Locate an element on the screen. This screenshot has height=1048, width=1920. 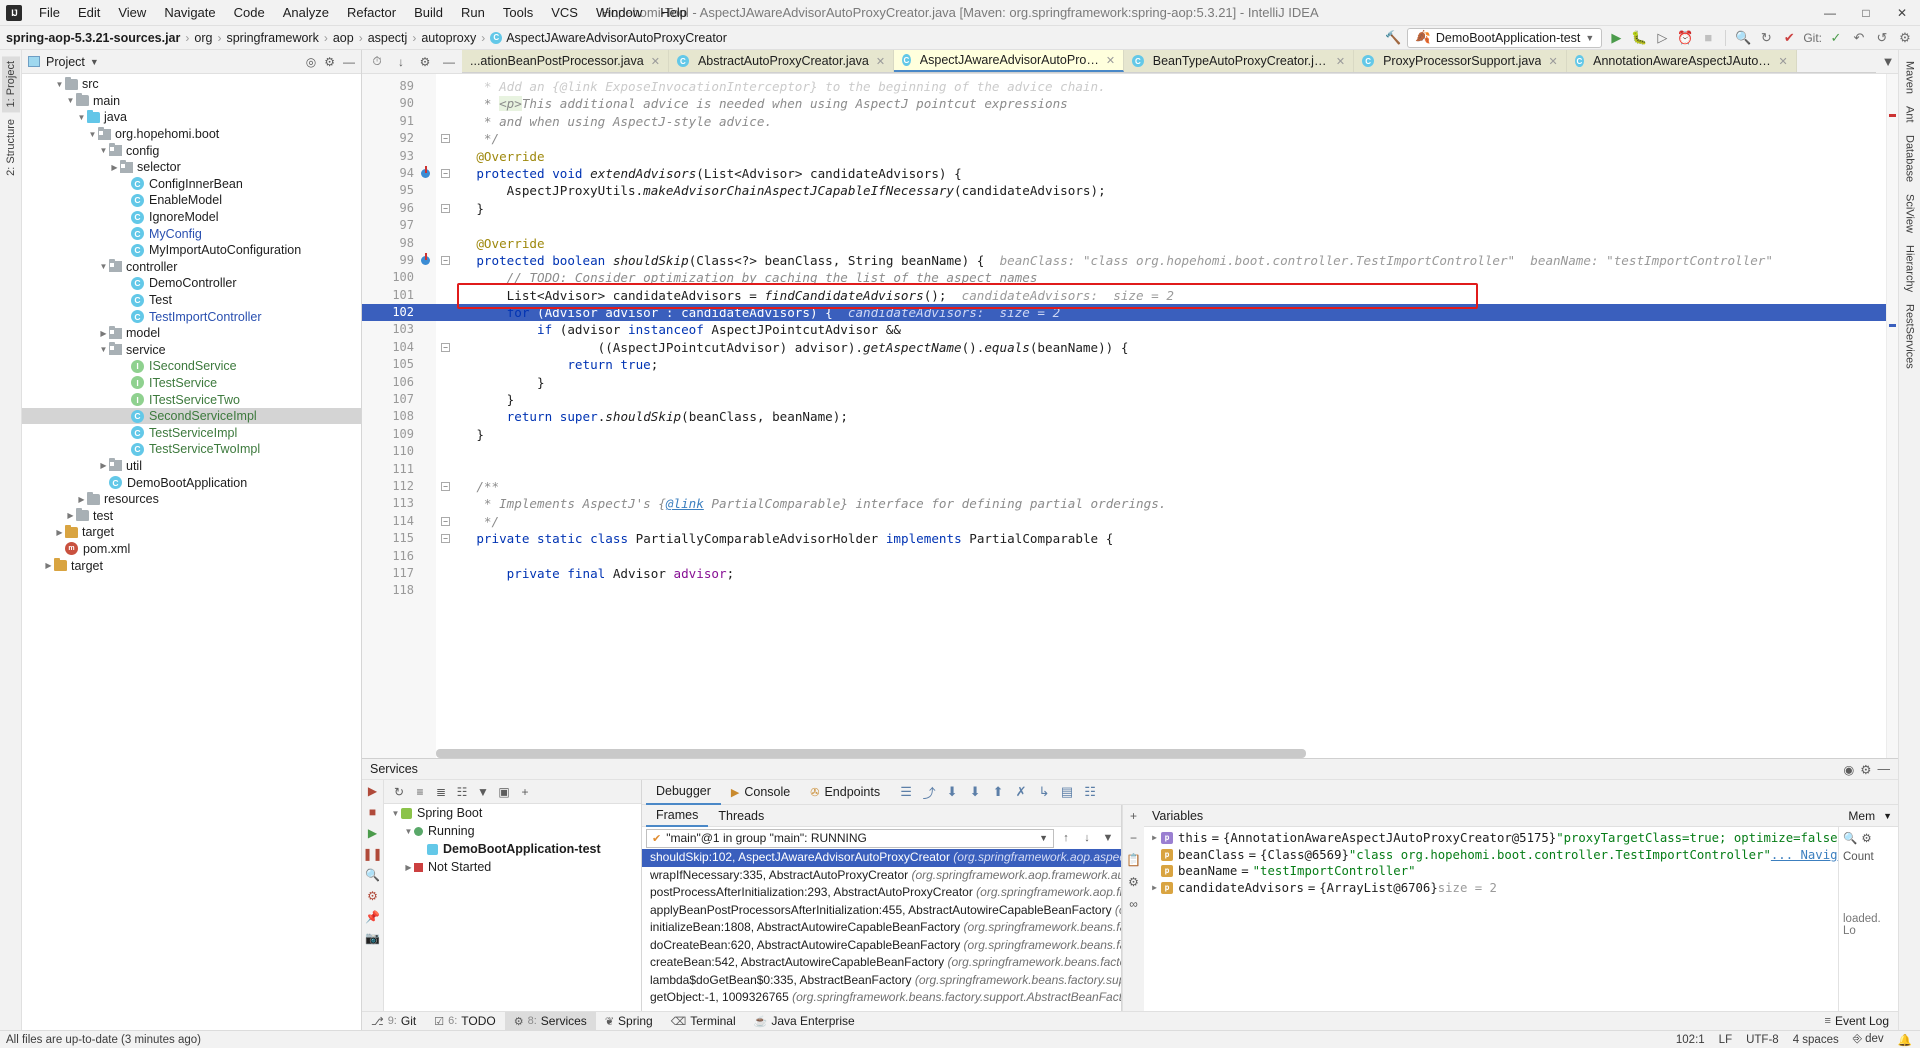
git-branch: ⎆ dev is located at coordinates (1868, 1039).